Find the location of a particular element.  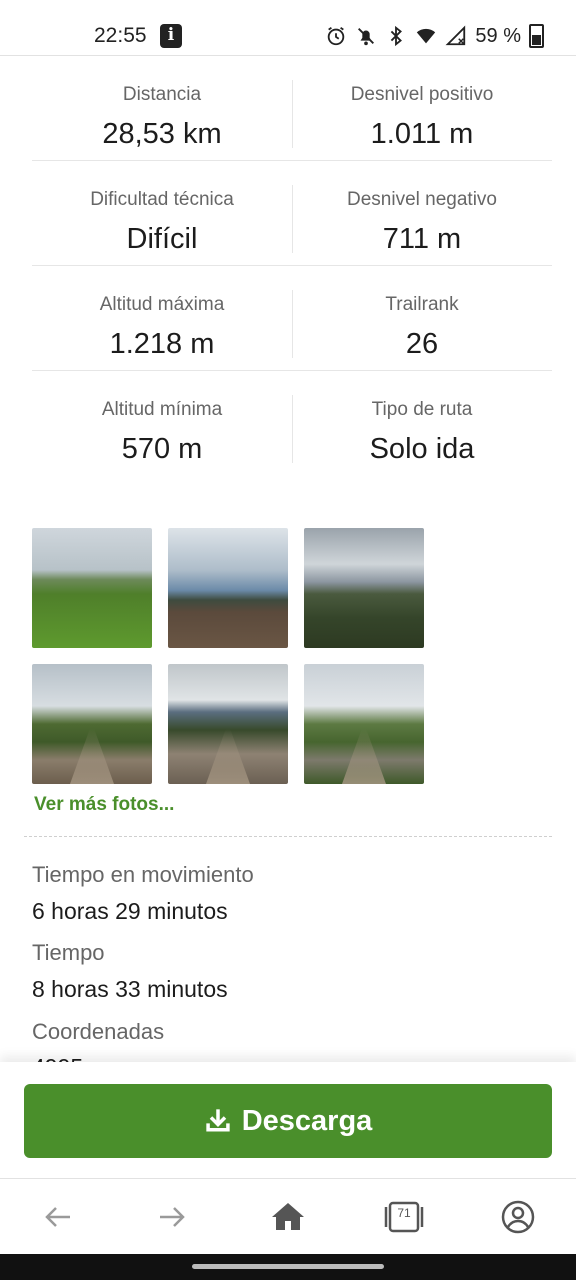

tabs-count: 71 is located at coordinates (404, 1213).